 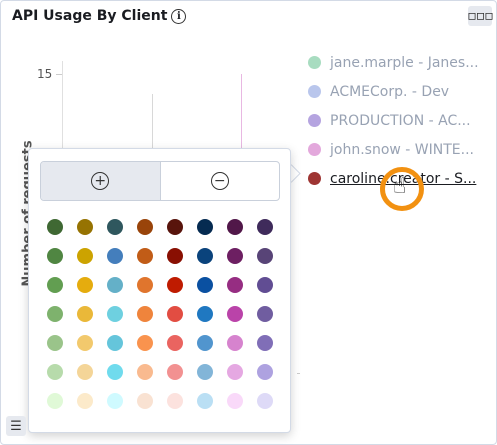 What do you see at coordinates (16, 426) in the screenshot?
I see `list-icon: ☰` at bounding box center [16, 426].